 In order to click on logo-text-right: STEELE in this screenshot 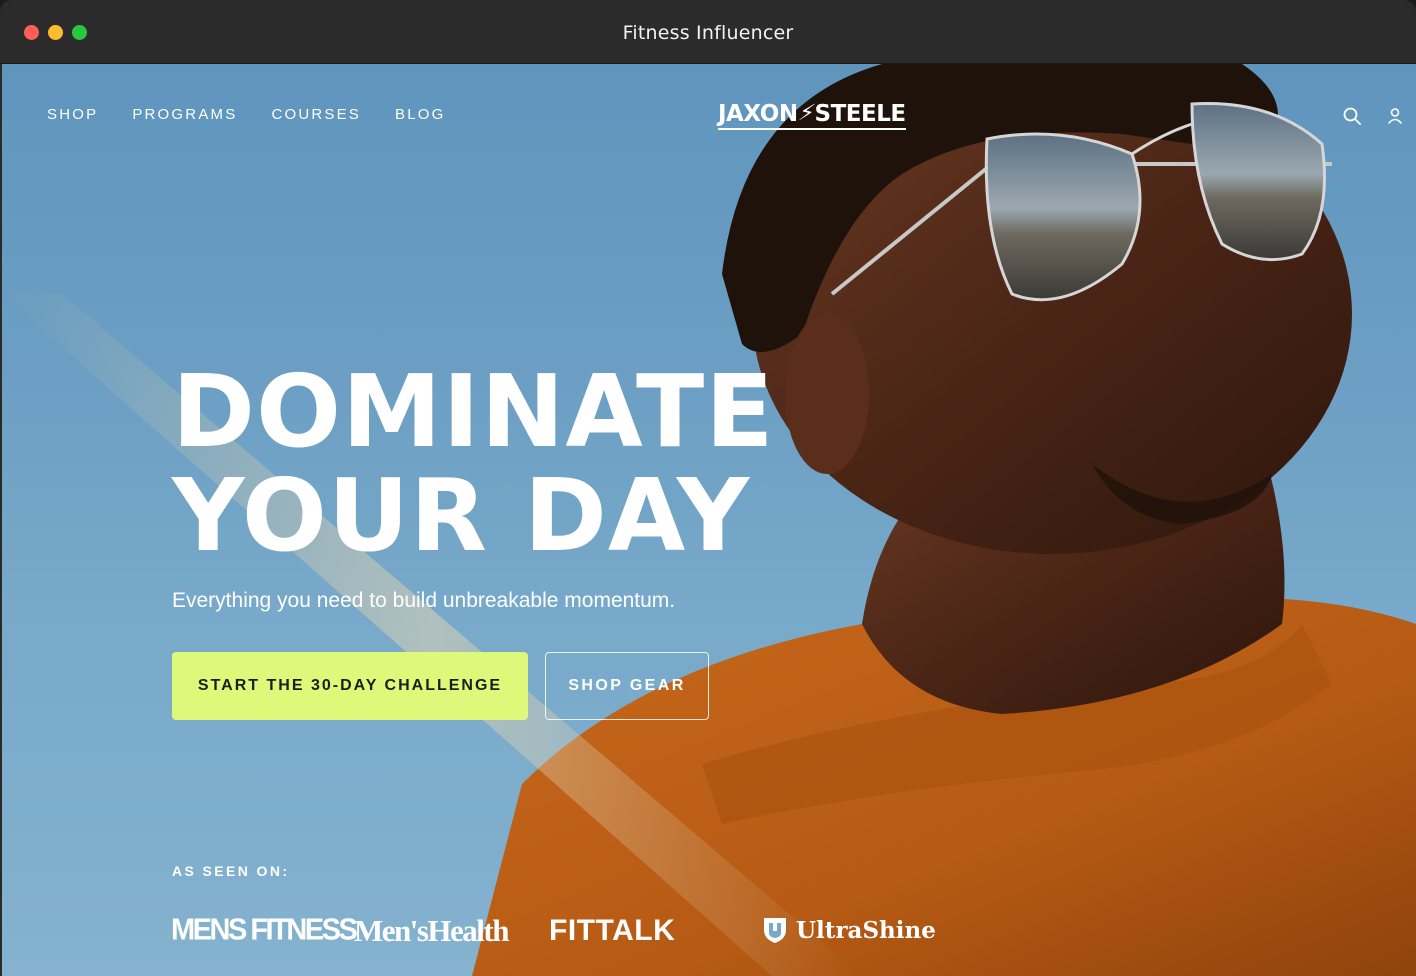, I will do `click(860, 113)`.